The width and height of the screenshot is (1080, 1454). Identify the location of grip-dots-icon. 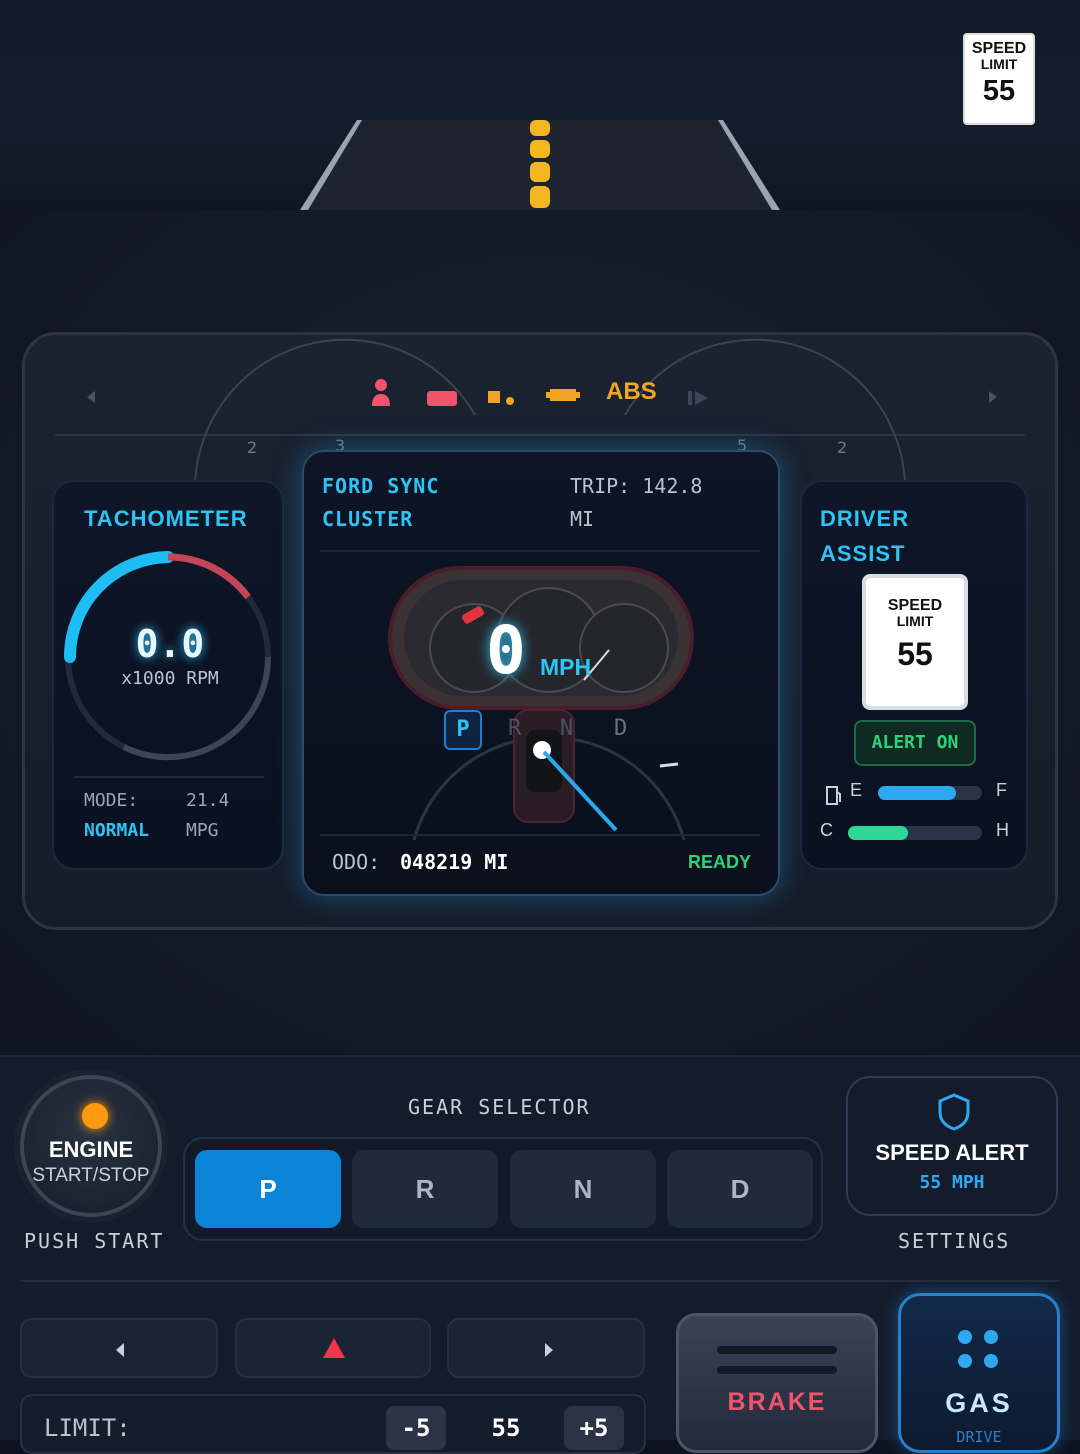
(979, 1350).